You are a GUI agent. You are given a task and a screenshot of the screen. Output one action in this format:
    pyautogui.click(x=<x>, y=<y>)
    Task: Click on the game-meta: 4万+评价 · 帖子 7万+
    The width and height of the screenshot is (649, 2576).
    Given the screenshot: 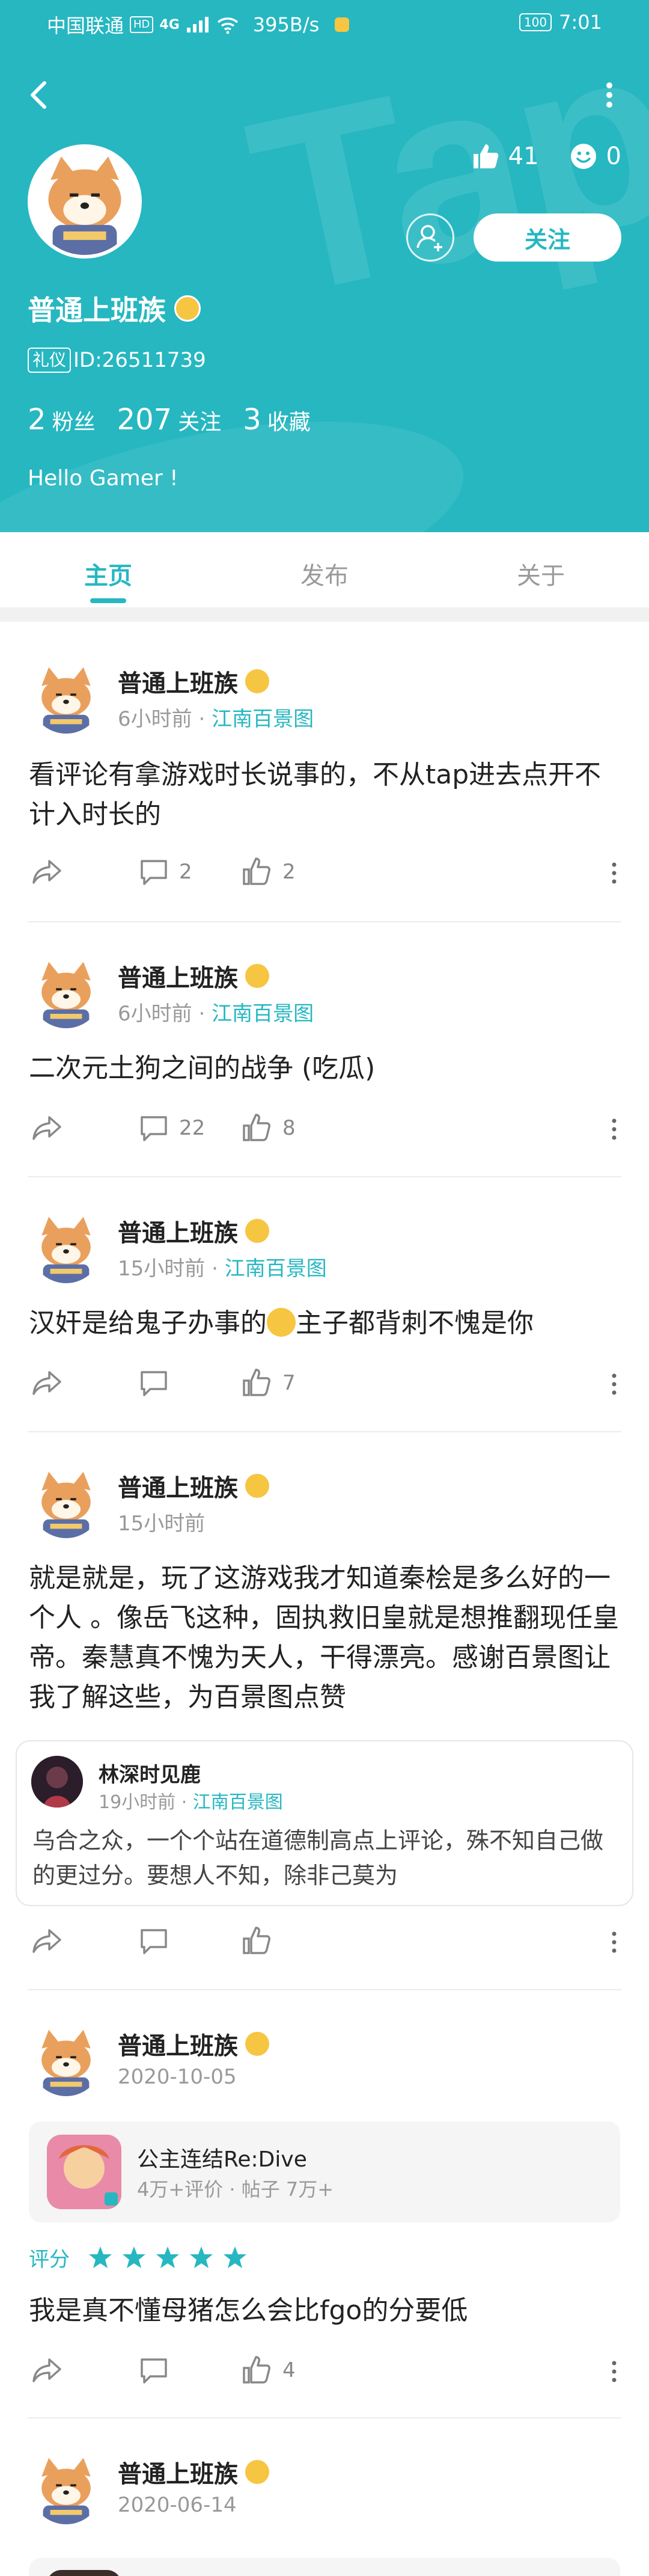 What is the action you would take?
    pyautogui.click(x=236, y=2189)
    